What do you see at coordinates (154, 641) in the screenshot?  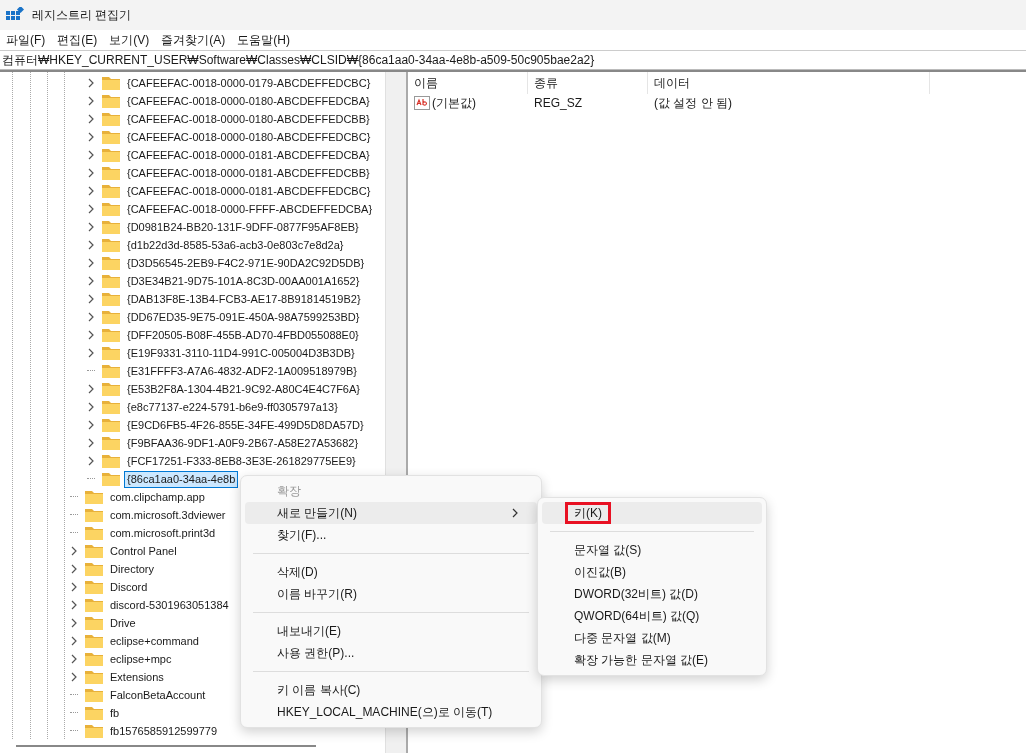 I see `tree-item: eclipse+command` at bounding box center [154, 641].